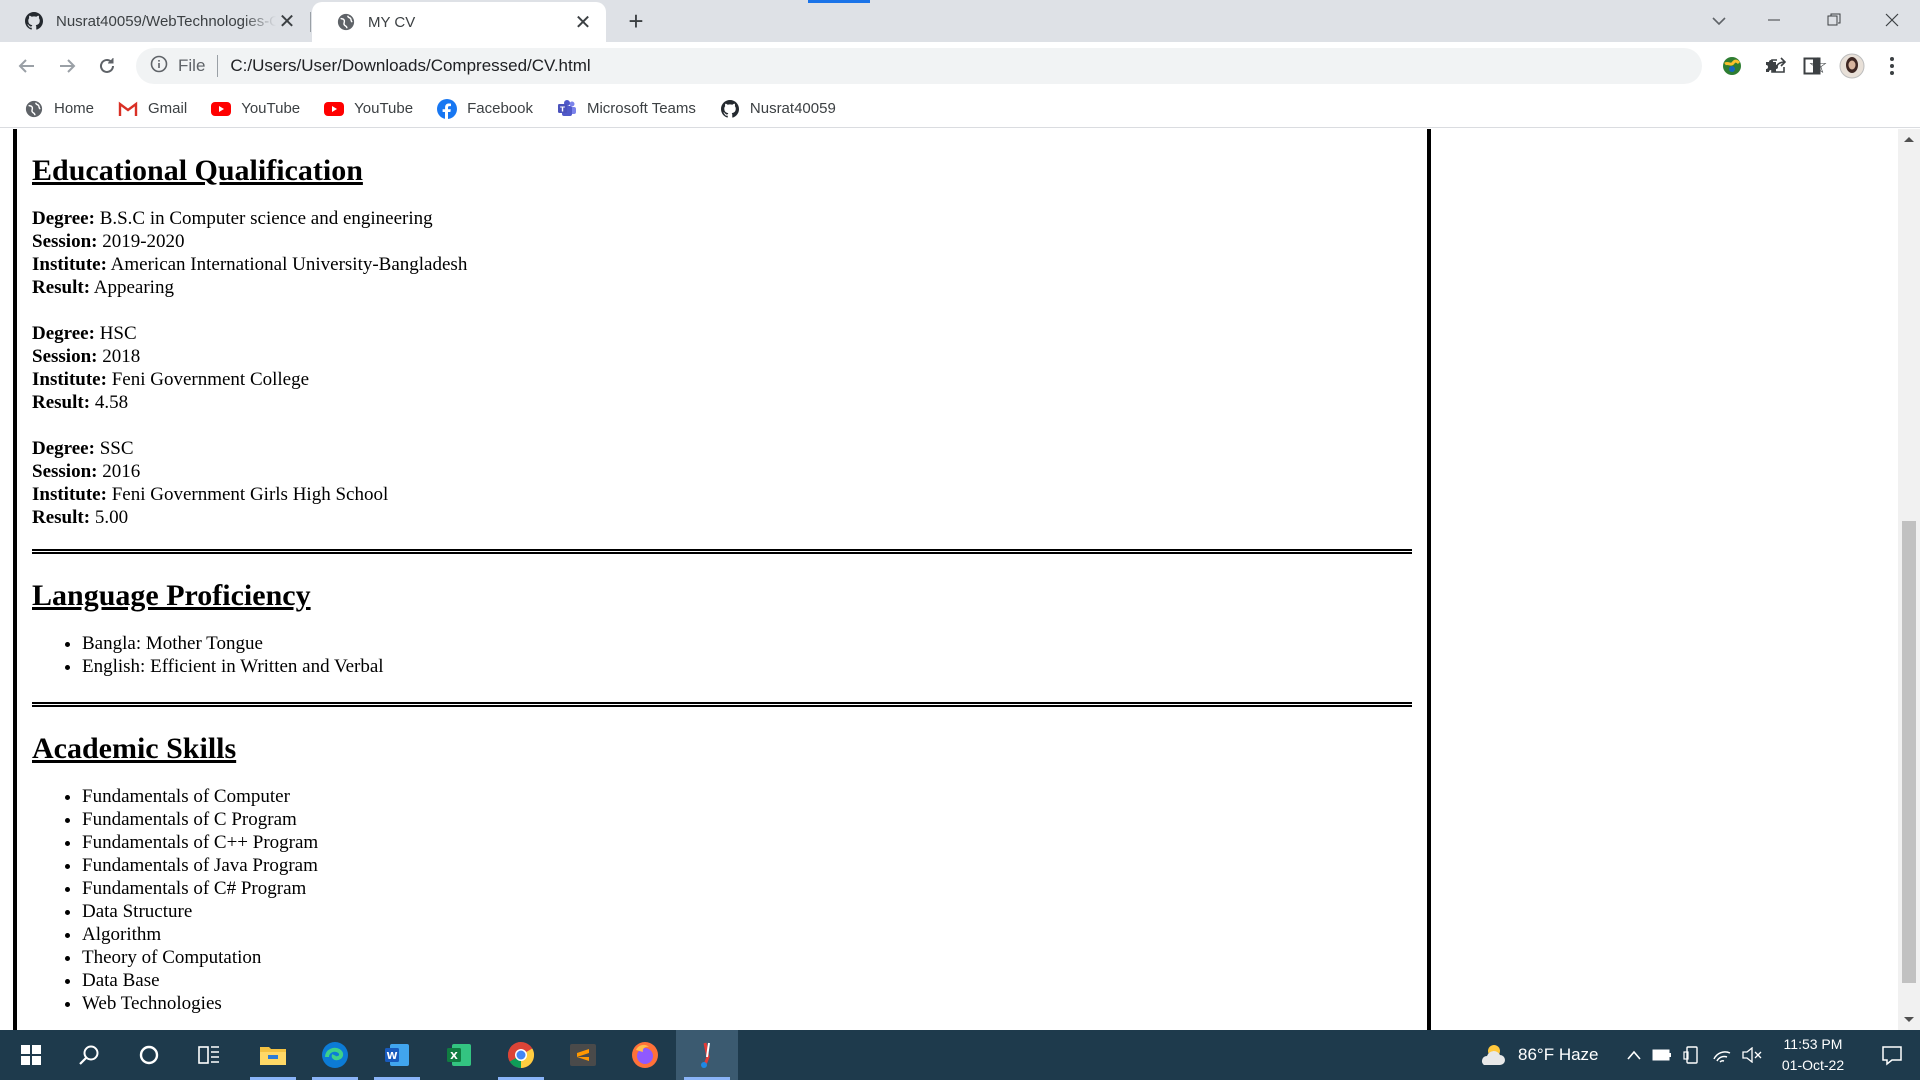  Describe the element at coordinates (1909, 139) in the screenshot. I see `scroll-up-arrow-icon` at that location.